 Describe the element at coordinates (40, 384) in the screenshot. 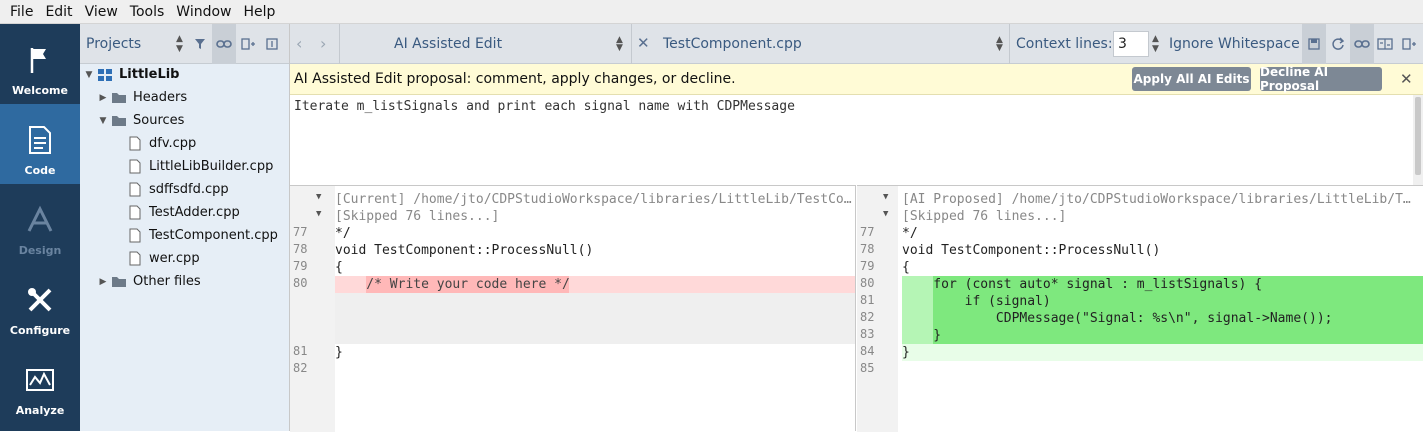

I see `mode-analyze: Analyze` at that location.